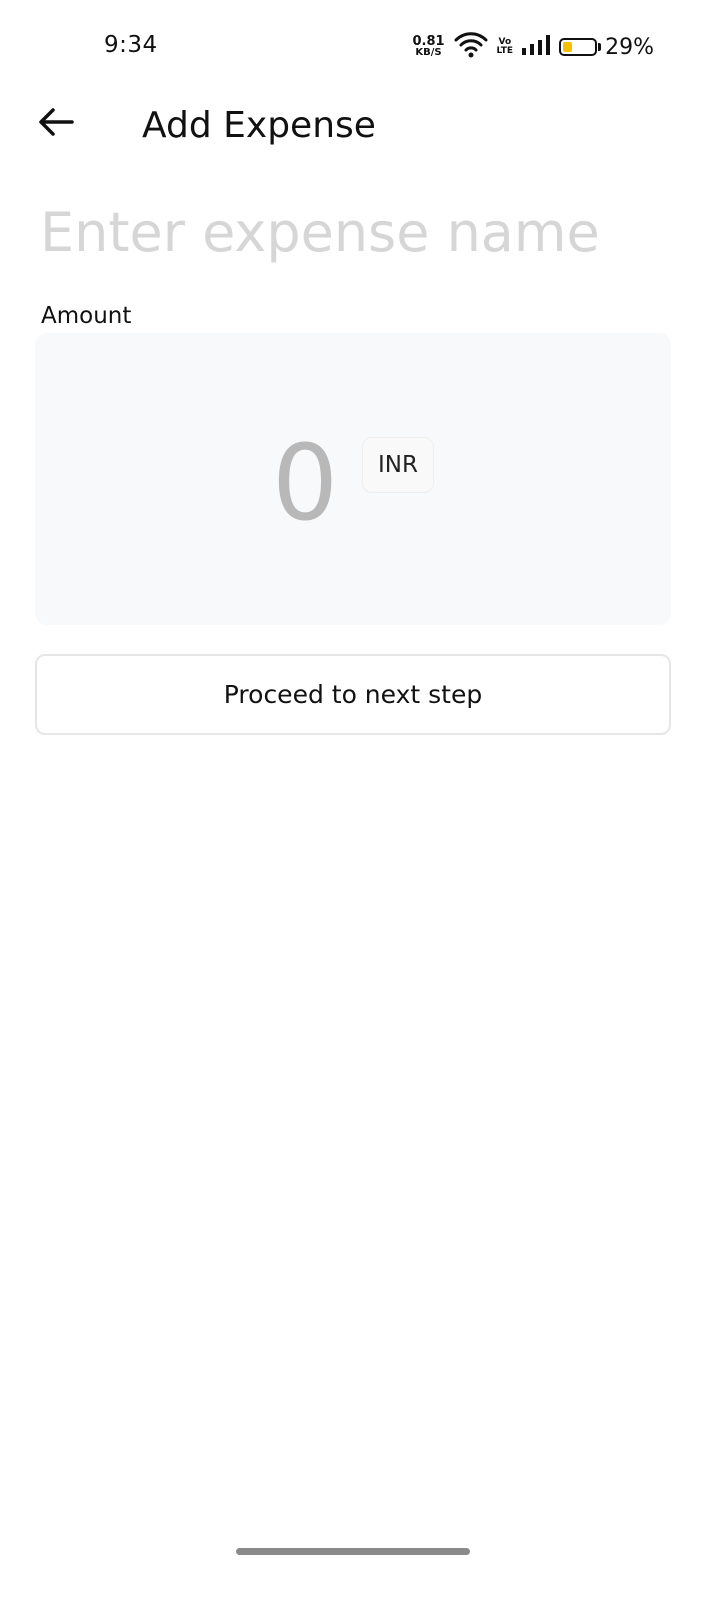 Image resolution: width=720 pixels, height=1600 pixels. I want to click on home-gesture-bar, so click(353, 1551).